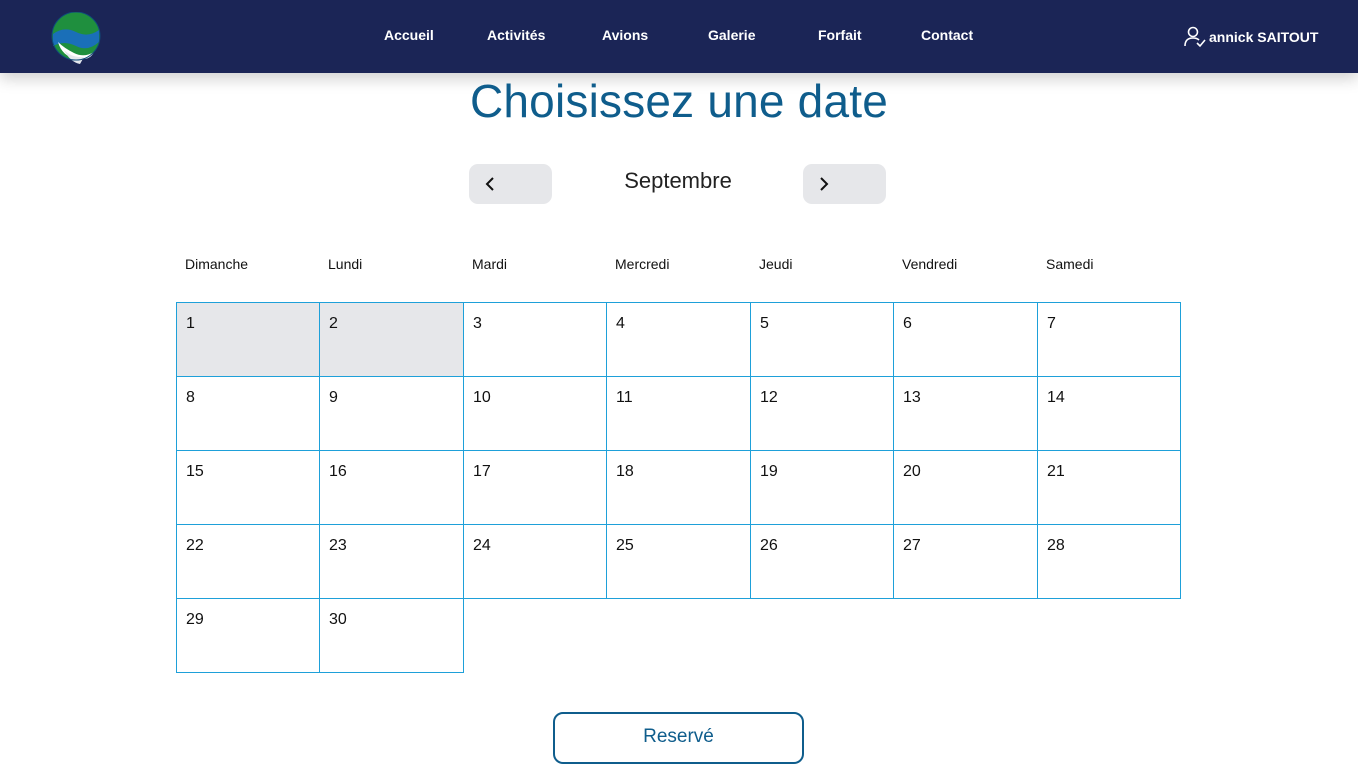 Image resolution: width=1358 pixels, height=764 pixels. Describe the element at coordinates (248, 339) in the screenshot. I see `calendar-day-1: 1` at that location.